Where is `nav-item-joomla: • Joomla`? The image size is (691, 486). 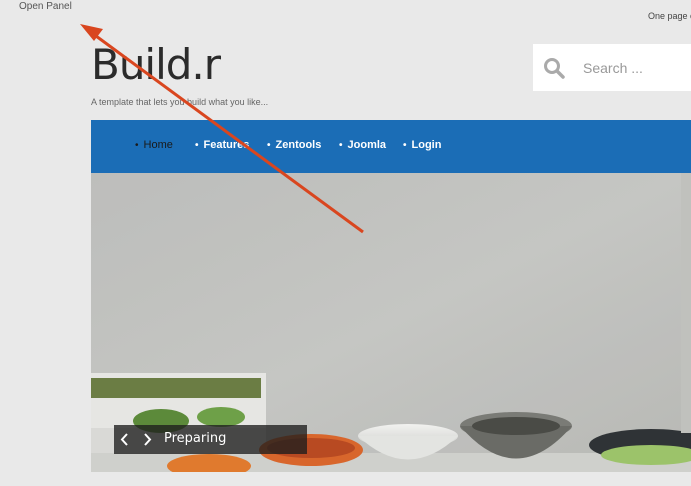 nav-item-joomla: • Joomla is located at coordinates (362, 145).